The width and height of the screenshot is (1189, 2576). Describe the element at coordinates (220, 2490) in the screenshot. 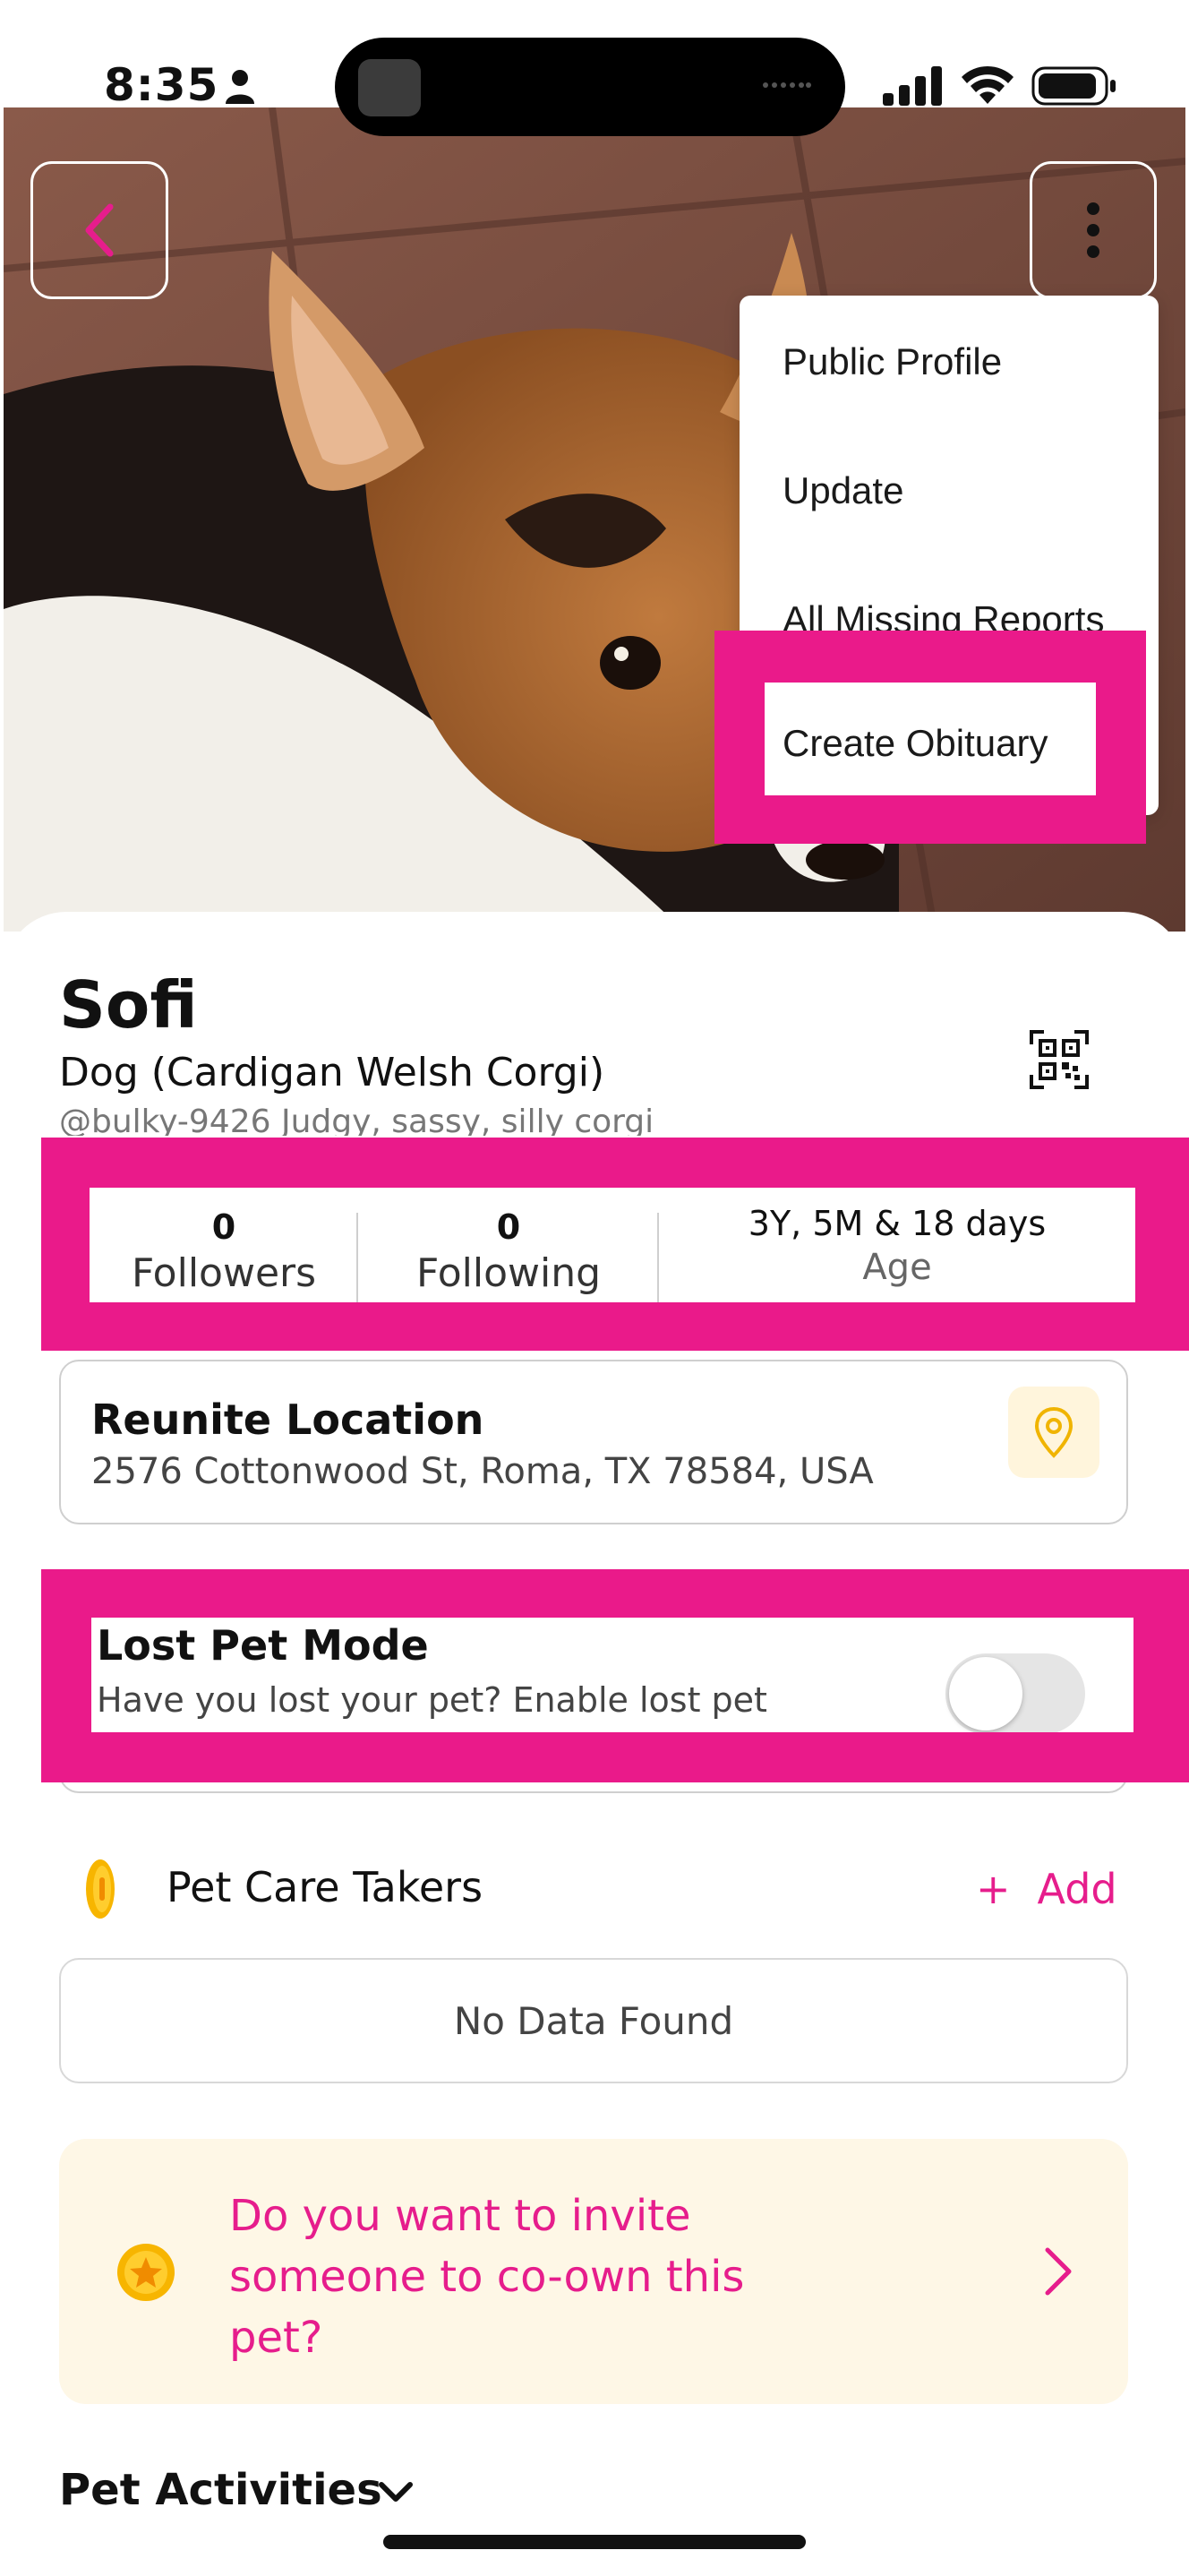

I see `pet-activities-title: Pet Activities` at that location.